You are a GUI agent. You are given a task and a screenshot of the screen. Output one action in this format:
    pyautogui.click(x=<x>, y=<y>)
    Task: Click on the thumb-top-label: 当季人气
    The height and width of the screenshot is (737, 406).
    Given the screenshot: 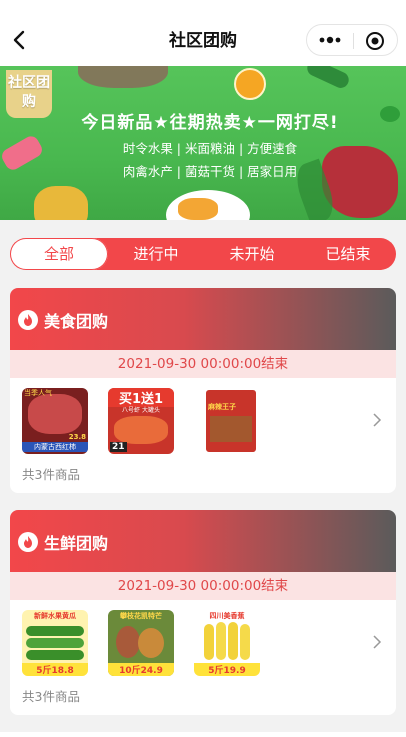 What is the action you would take?
    pyautogui.click(x=38, y=393)
    